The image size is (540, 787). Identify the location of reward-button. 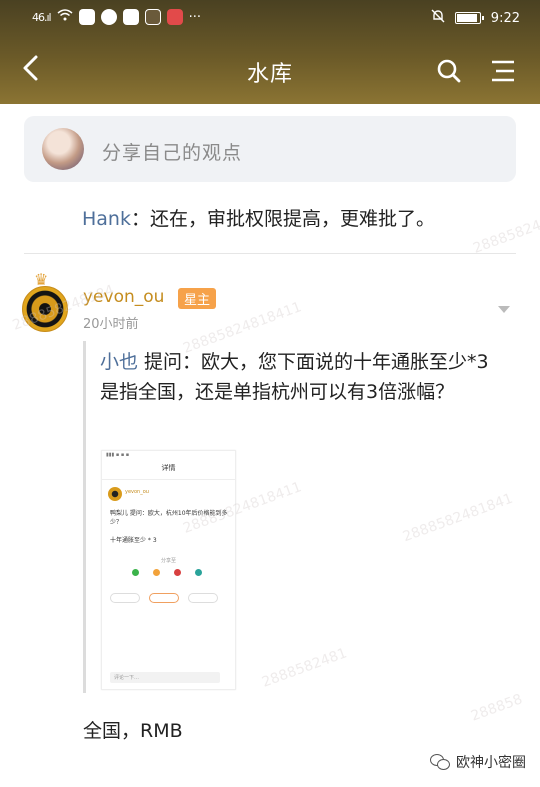
(164, 598).